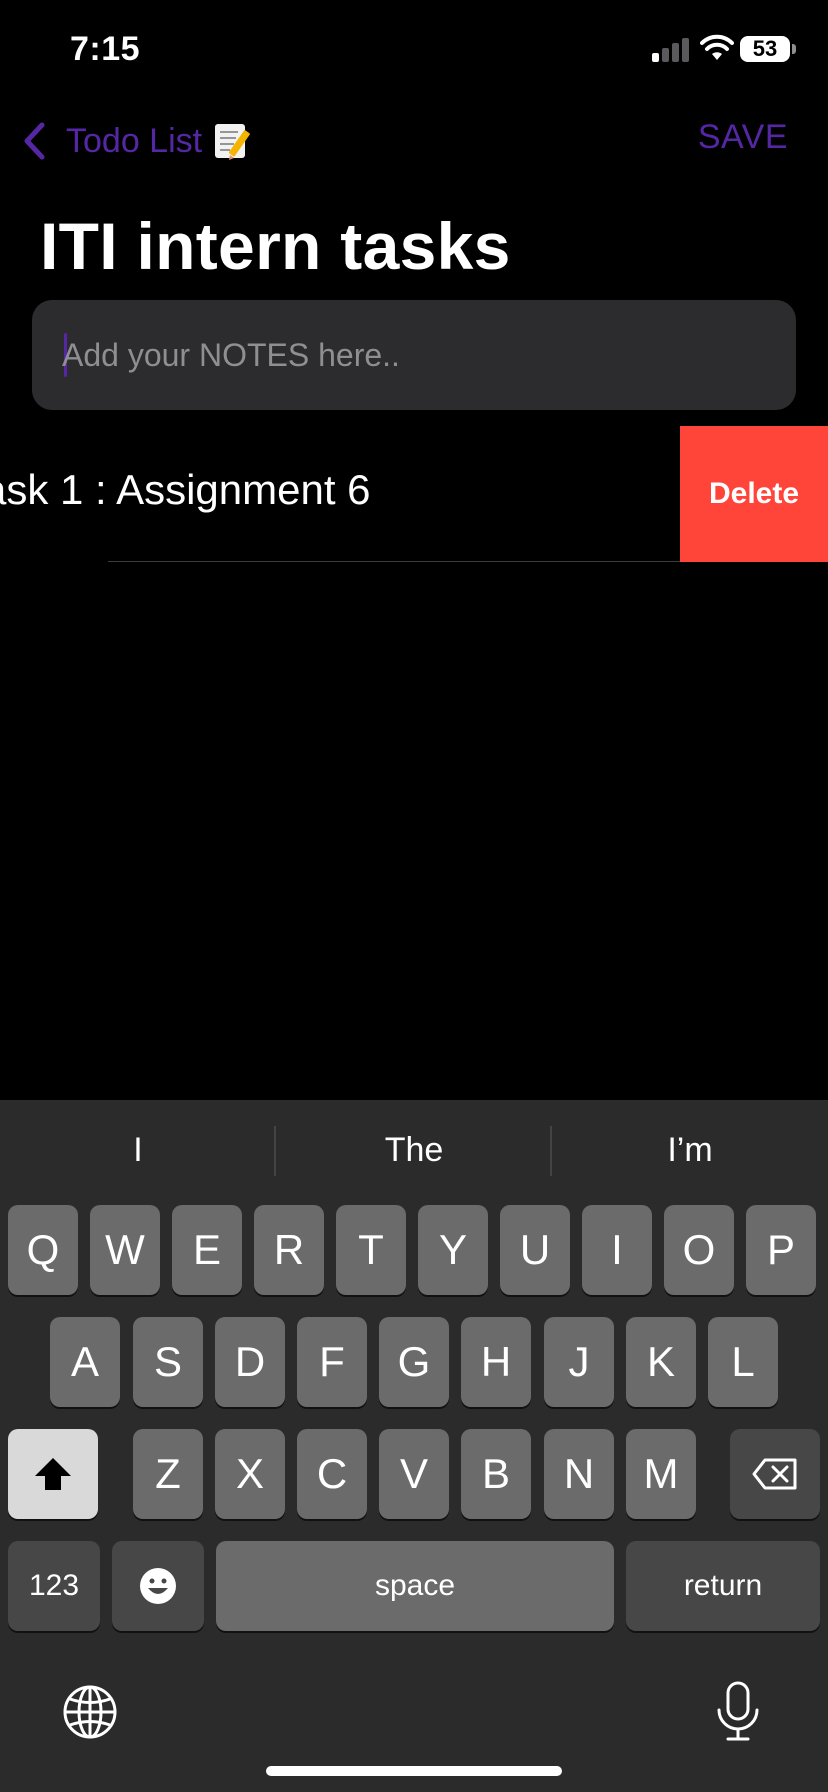 The height and width of the screenshot is (1792, 828). Describe the element at coordinates (105, 49) in the screenshot. I see `status-time: 7:15` at that location.